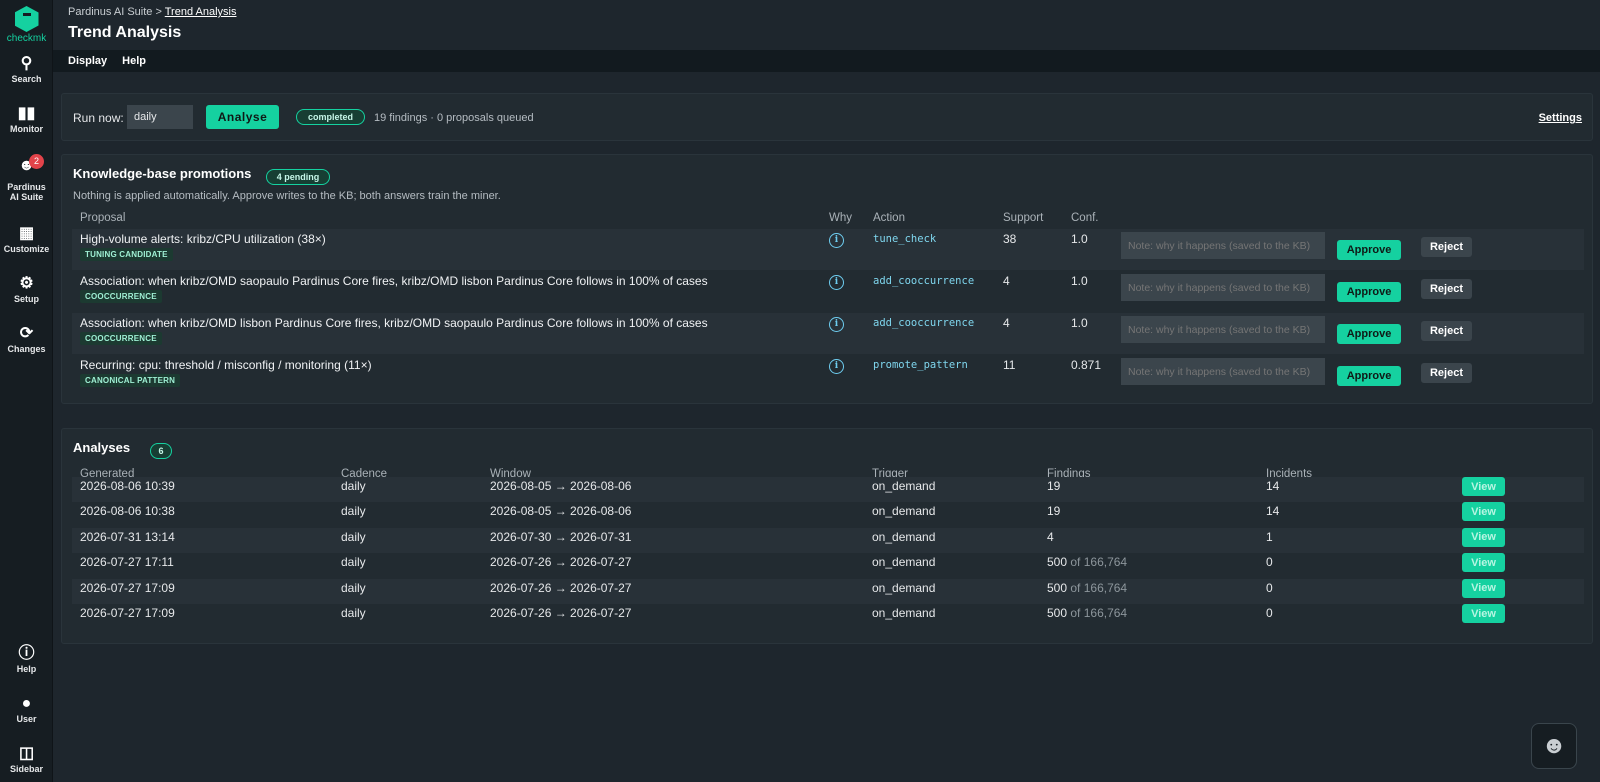  I want to click on nav-user: ● User, so click(26, 709).